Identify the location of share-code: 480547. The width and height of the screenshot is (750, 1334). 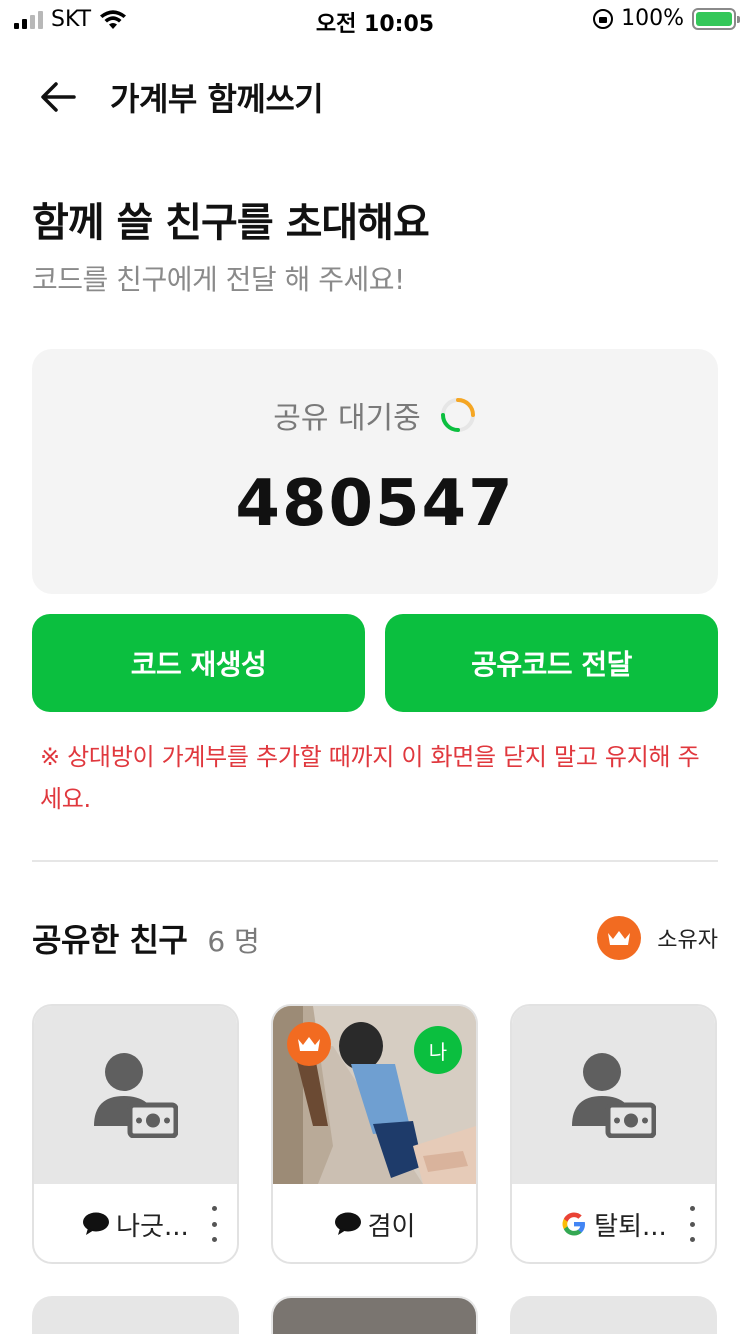
(375, 504).